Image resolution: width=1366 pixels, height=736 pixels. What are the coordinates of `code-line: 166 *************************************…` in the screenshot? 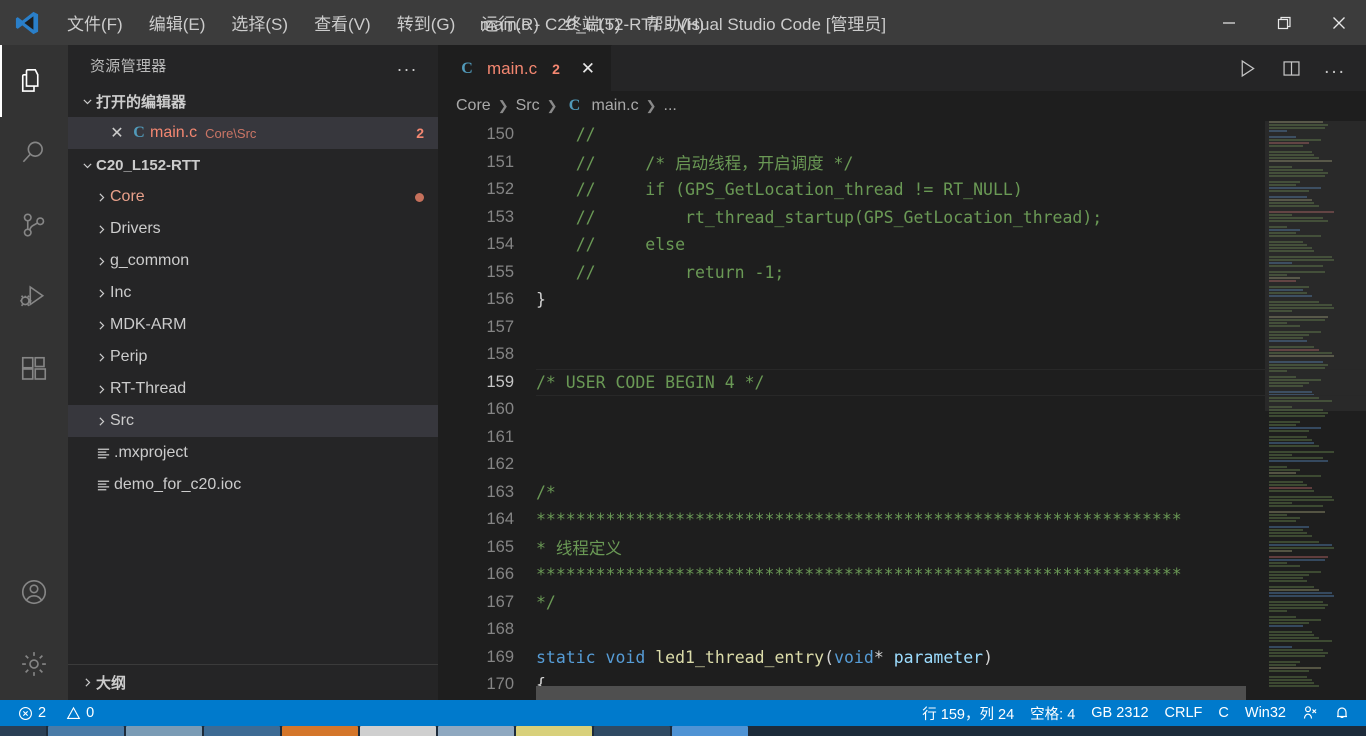 It's located at (902, 575).